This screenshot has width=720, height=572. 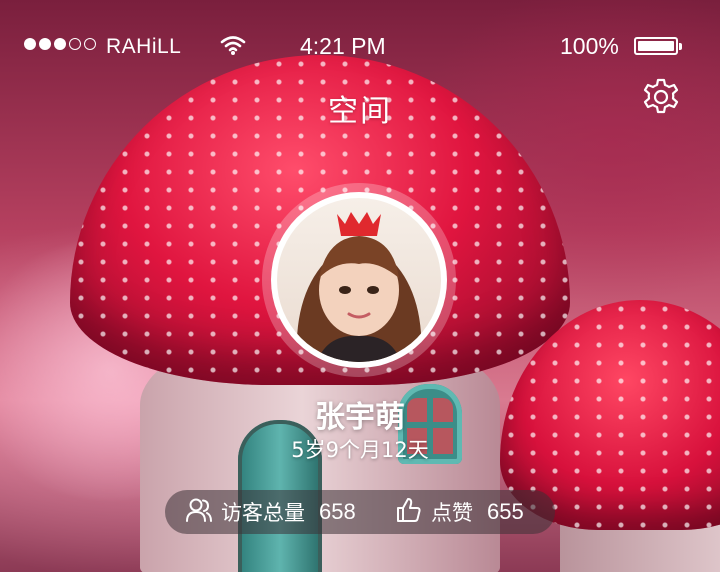 What do you see at coordinates (661, 97) in the screenshot?
I see `gear-icon` at bounding box center [661, 97].